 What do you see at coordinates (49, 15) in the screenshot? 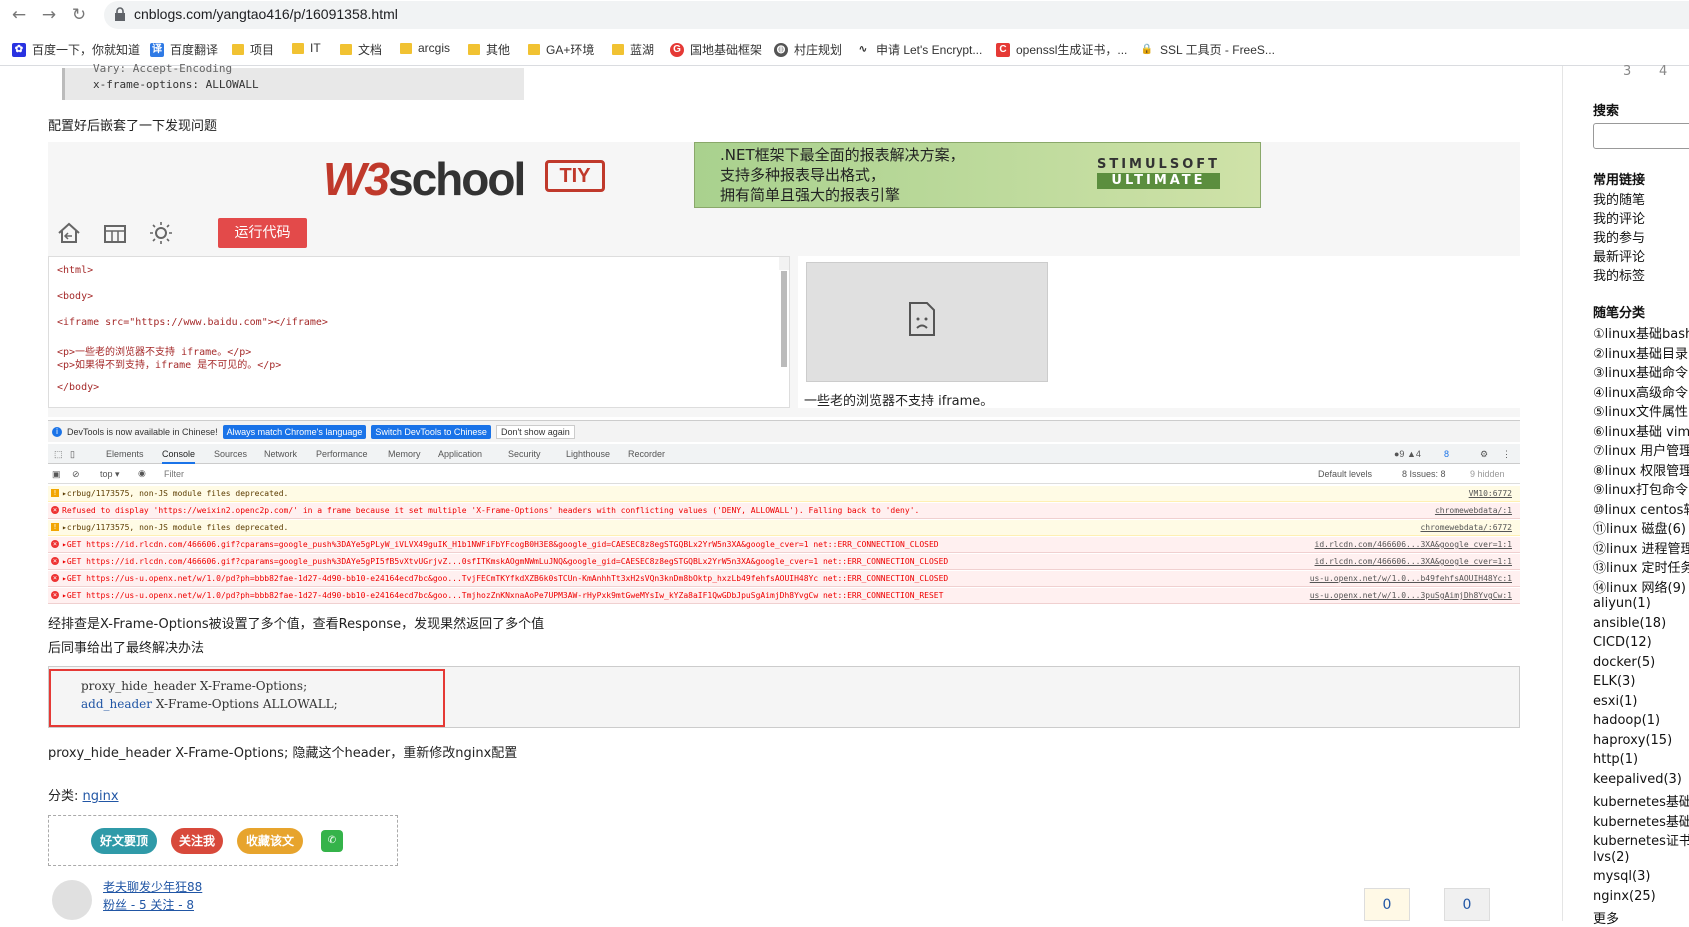
I see `forward-icon: →` at bounding box center [49, 15].